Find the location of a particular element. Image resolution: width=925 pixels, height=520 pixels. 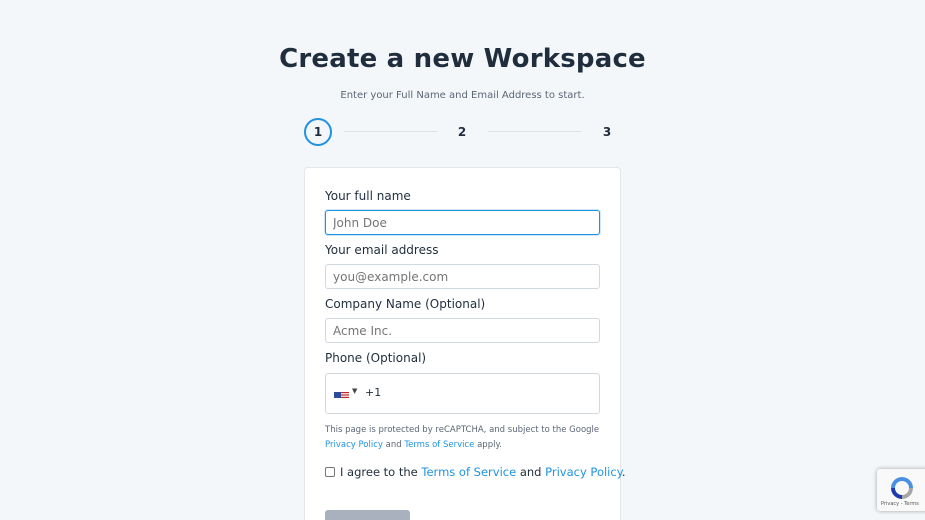

step-3: 3 is located at coordinates (607, 132).